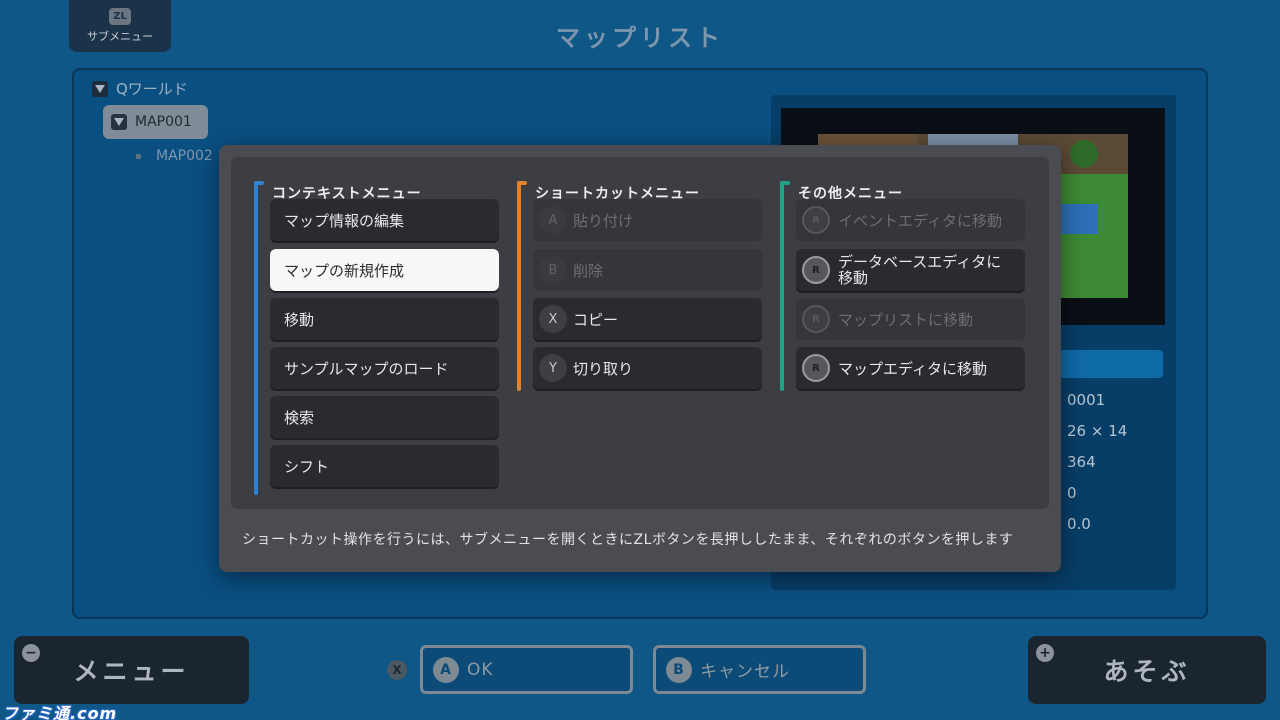  Describe the element at coordinates (152, 89) in the screenshot. I see `tree-root-label: Qワールド` at that location.